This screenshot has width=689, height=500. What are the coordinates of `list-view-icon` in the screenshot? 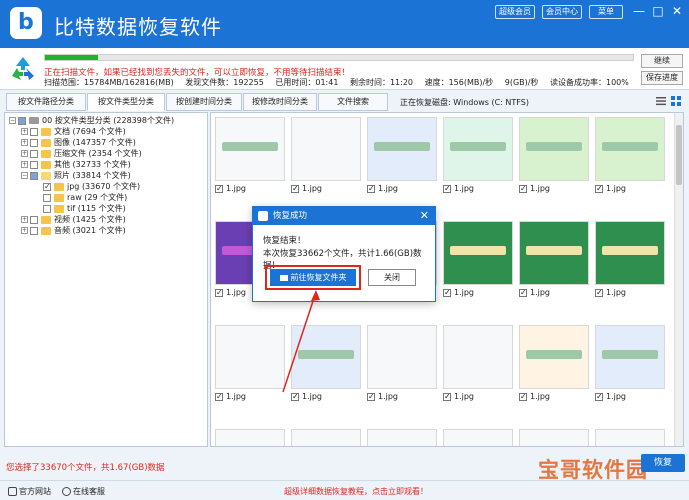 It's located at (661, 101).